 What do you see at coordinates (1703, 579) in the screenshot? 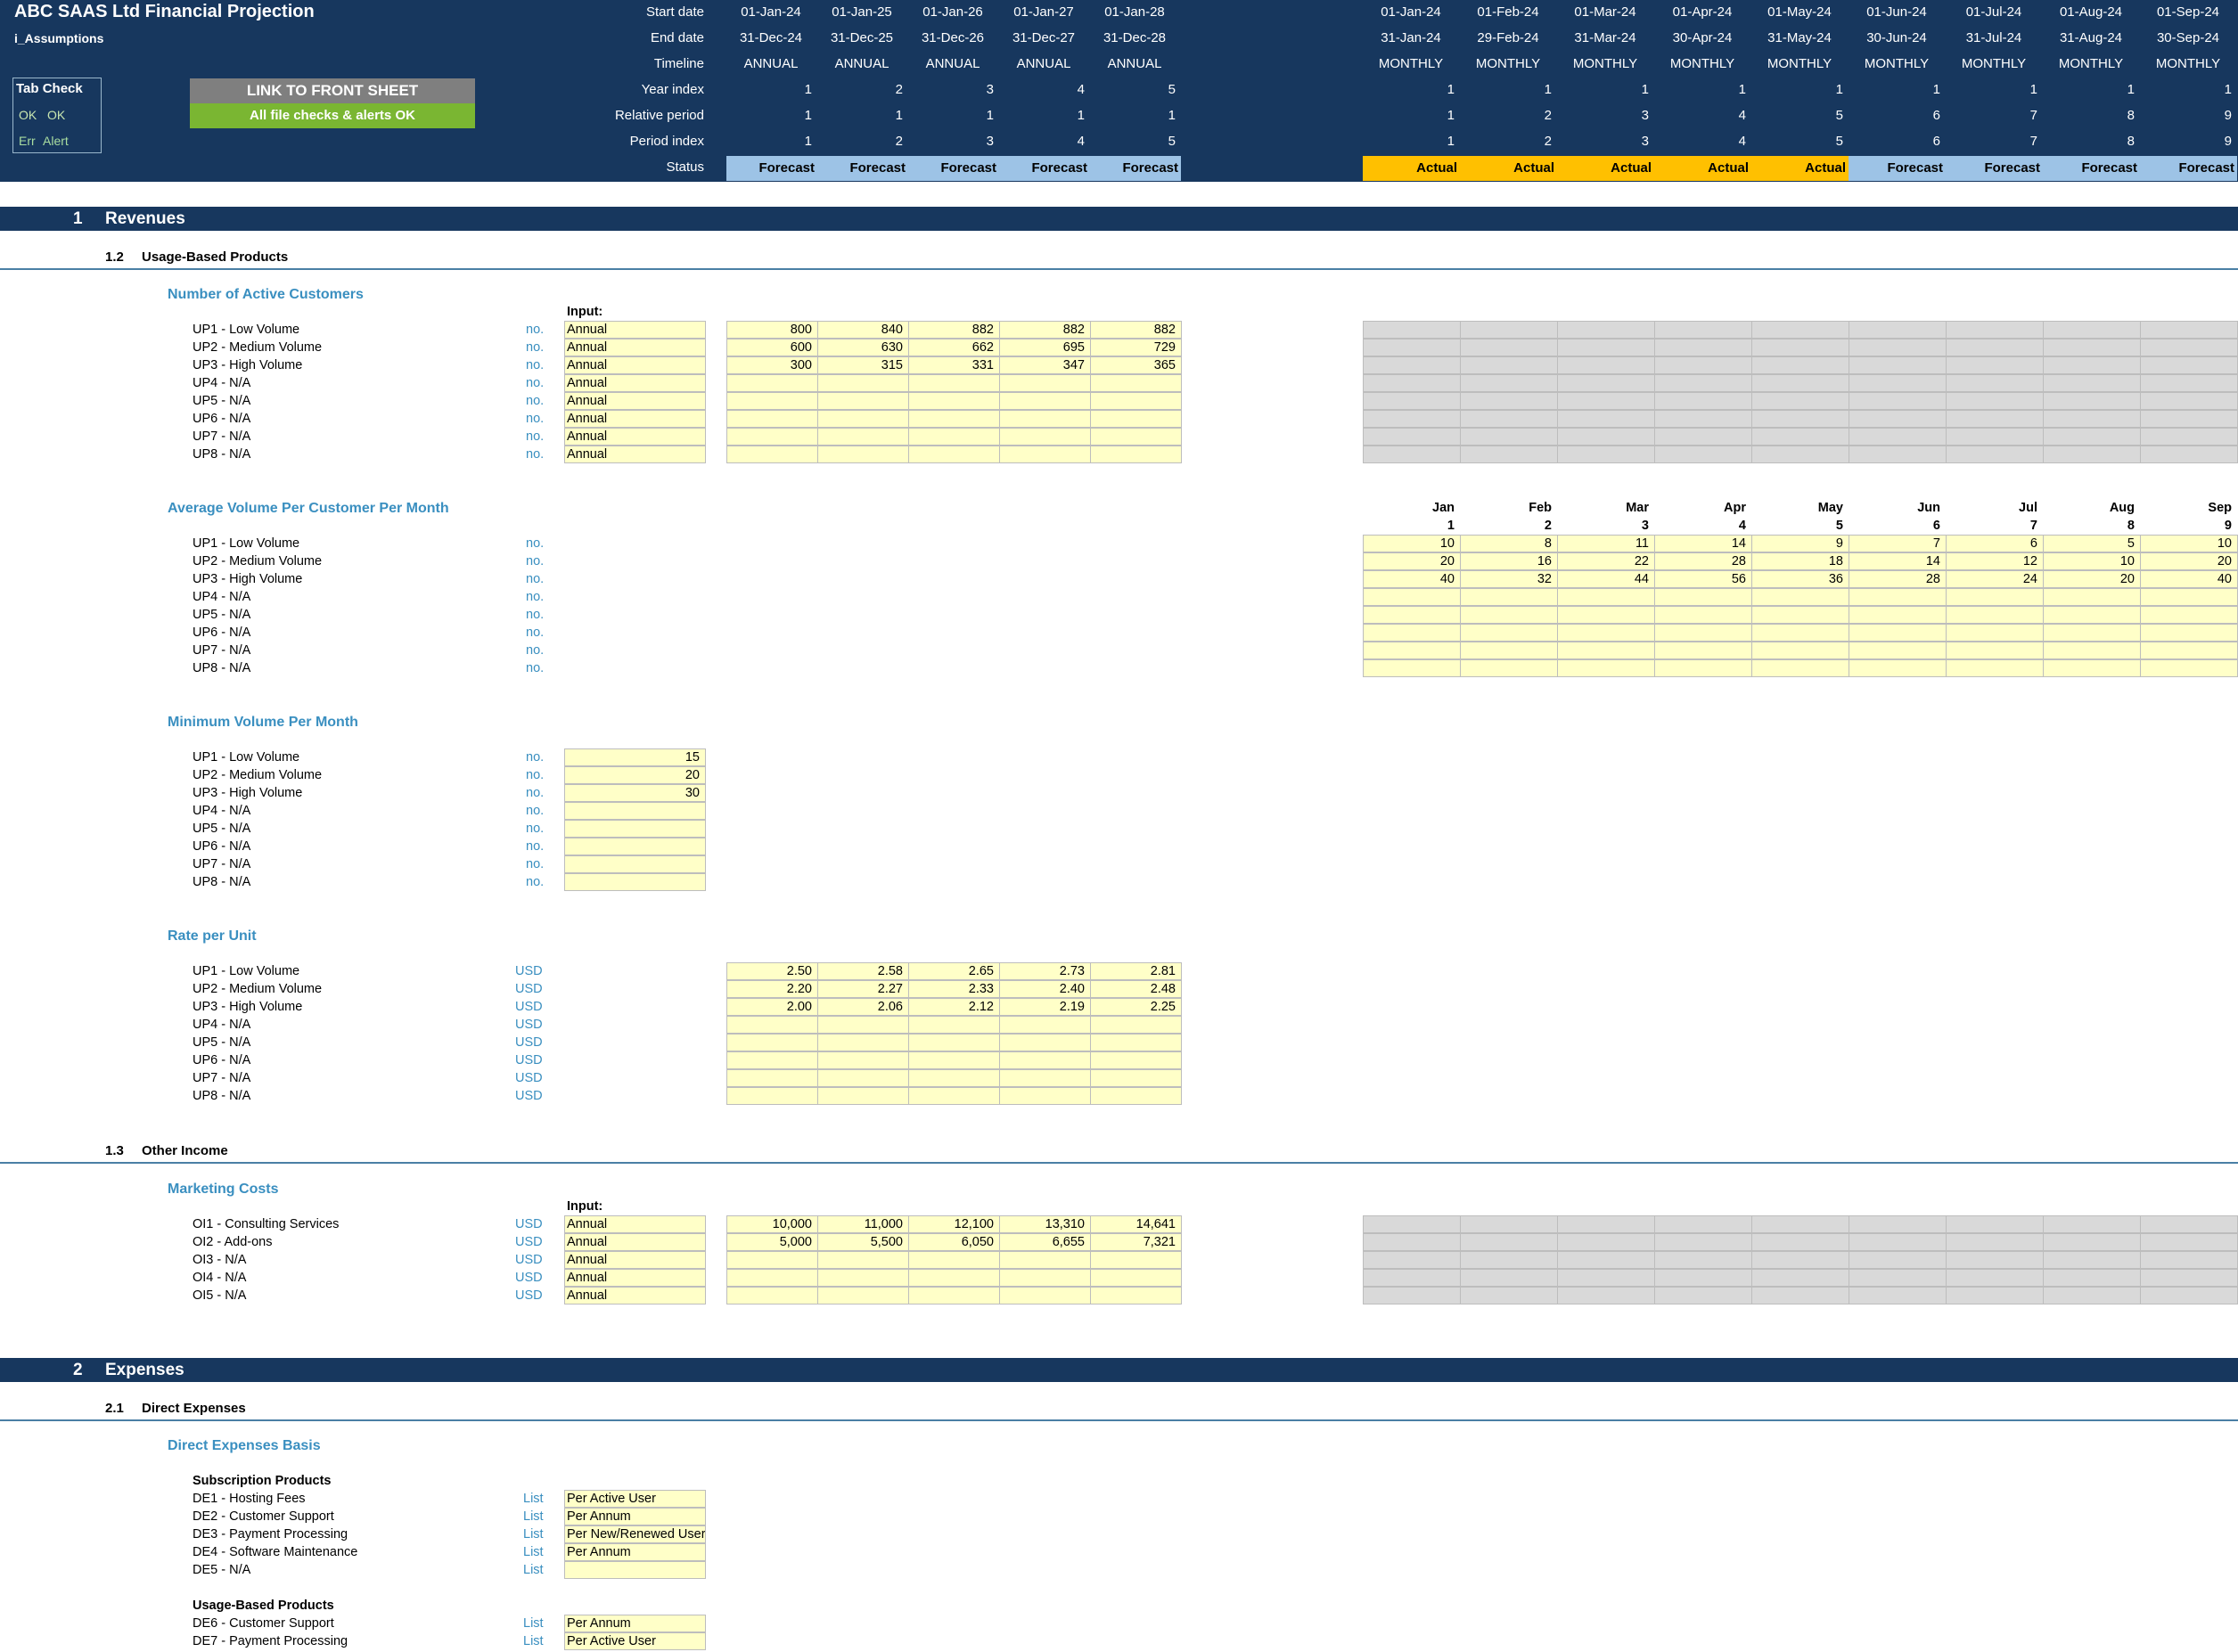
I see `monthly-value-cell: 56` at bounding box center [1703, 579].